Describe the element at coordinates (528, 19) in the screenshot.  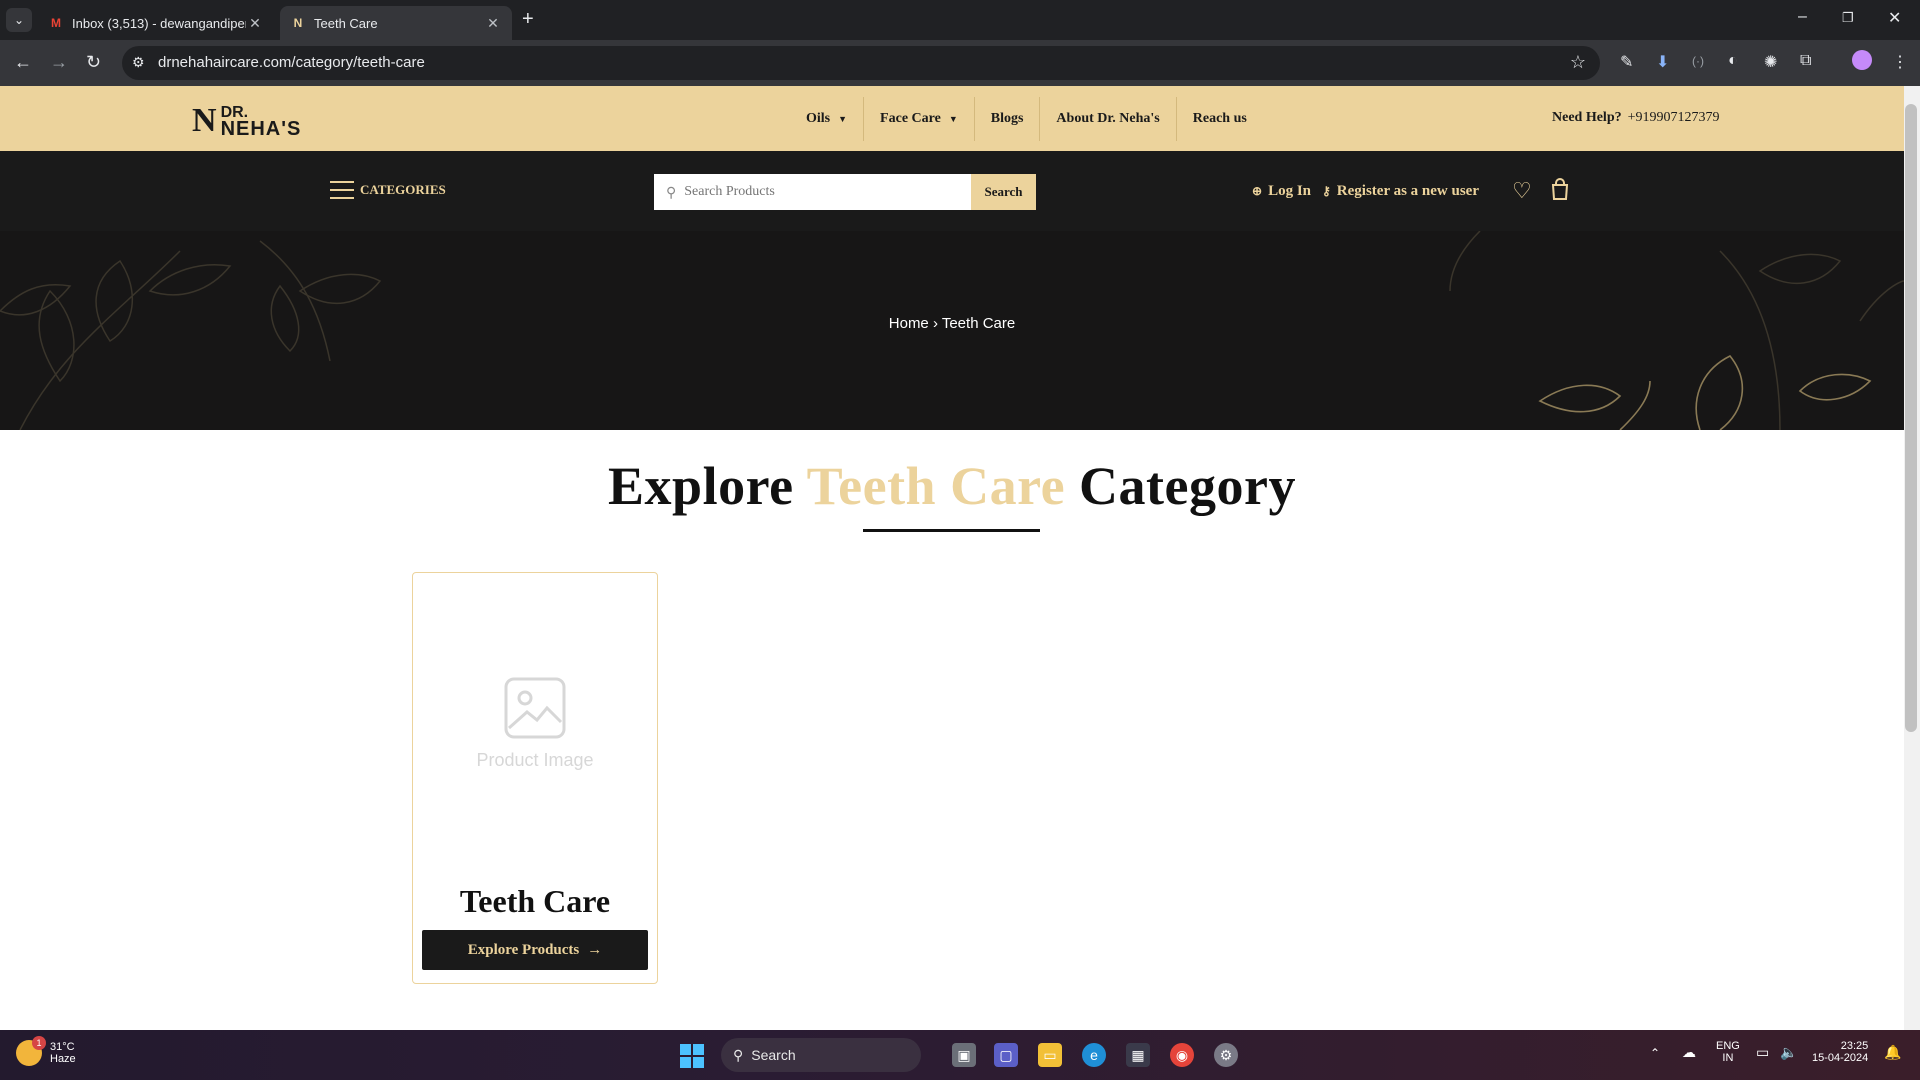
I see `new-tab-icon: +` at that location.